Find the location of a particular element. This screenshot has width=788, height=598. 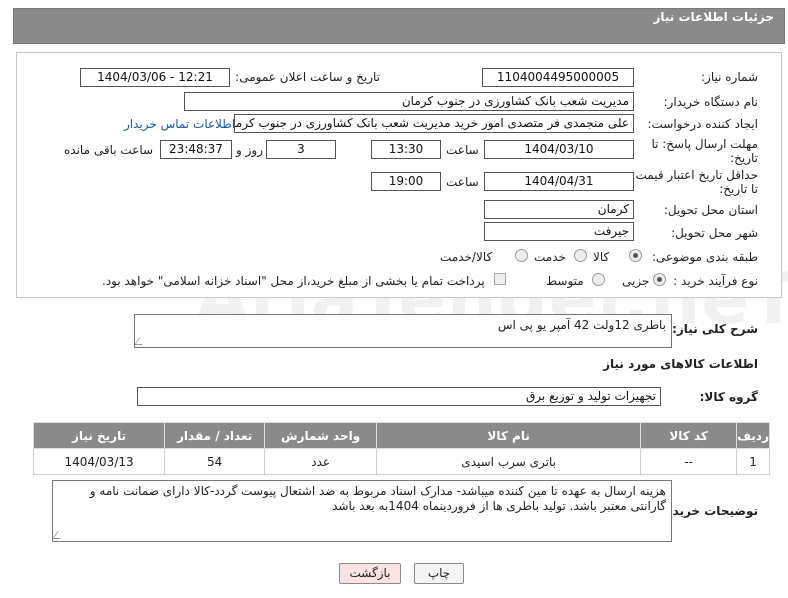

validity-label: حداقل تاریخ اعتبار قیمت: تا تاریخ: is located at coordinates (694, 182).